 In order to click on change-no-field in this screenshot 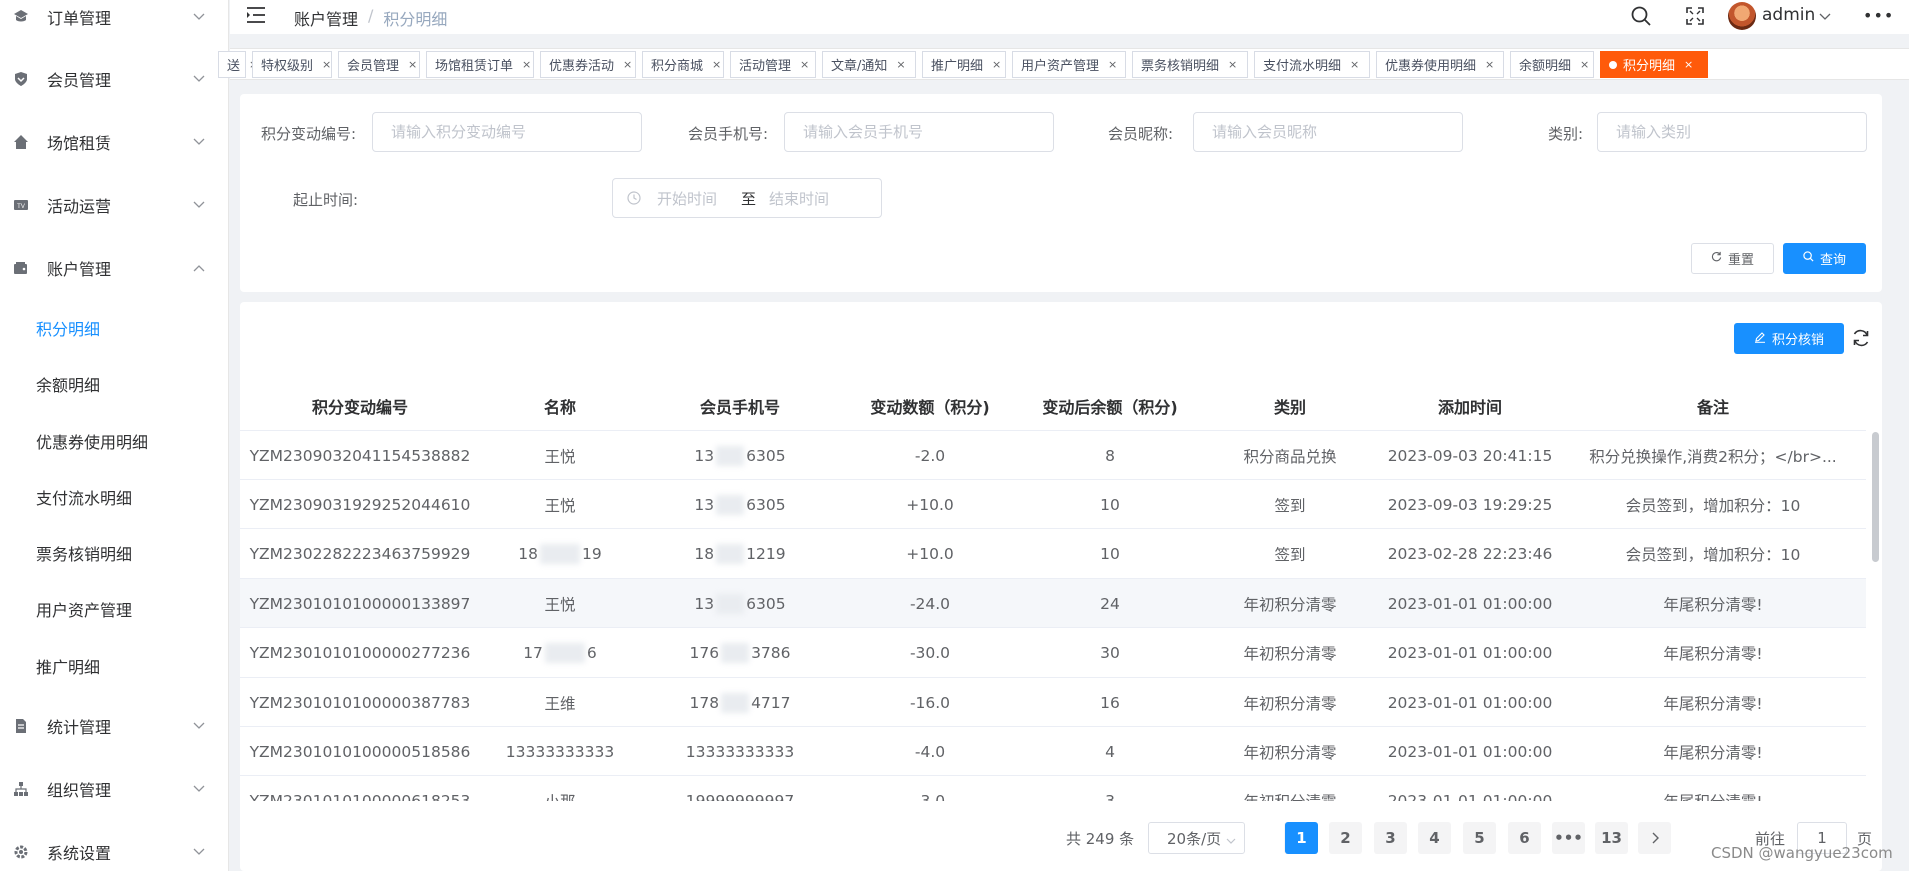, I will do `click(516, 132)`.